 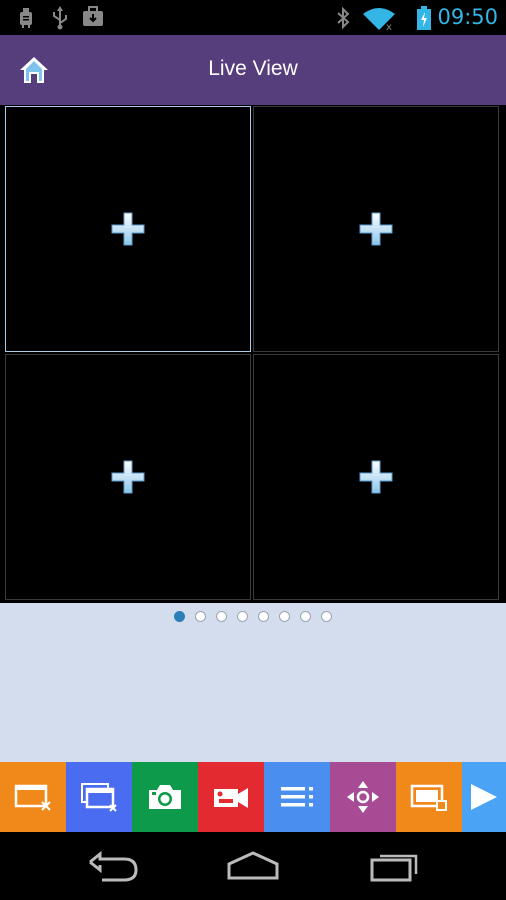 I want to click on ptz-control-icon, so click(x=363, y=797).